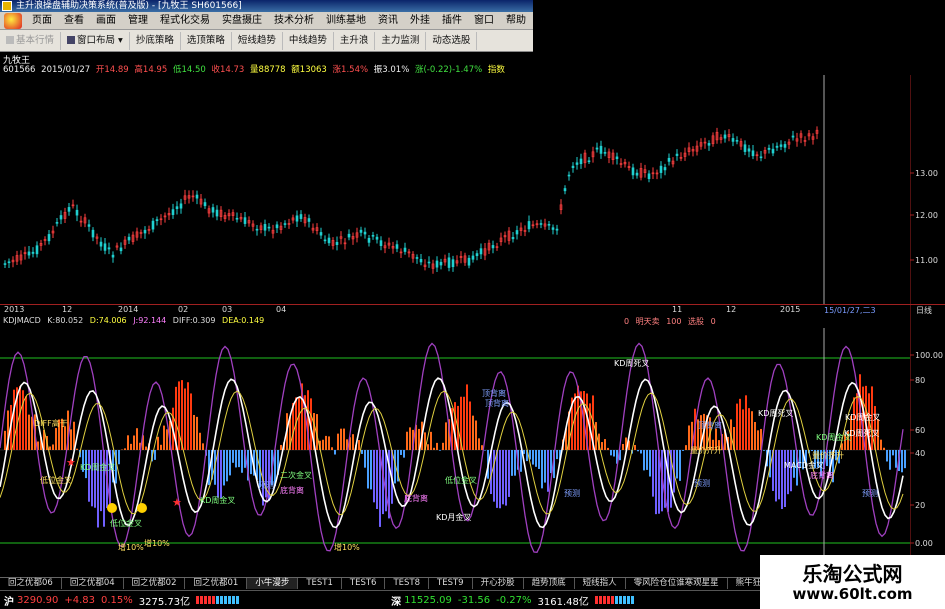 This screenshot has width=945, height=609. Describe the element at coordinates (498, 583) in the screenshot. I see `tab-formula: 开心抄股` at that location.